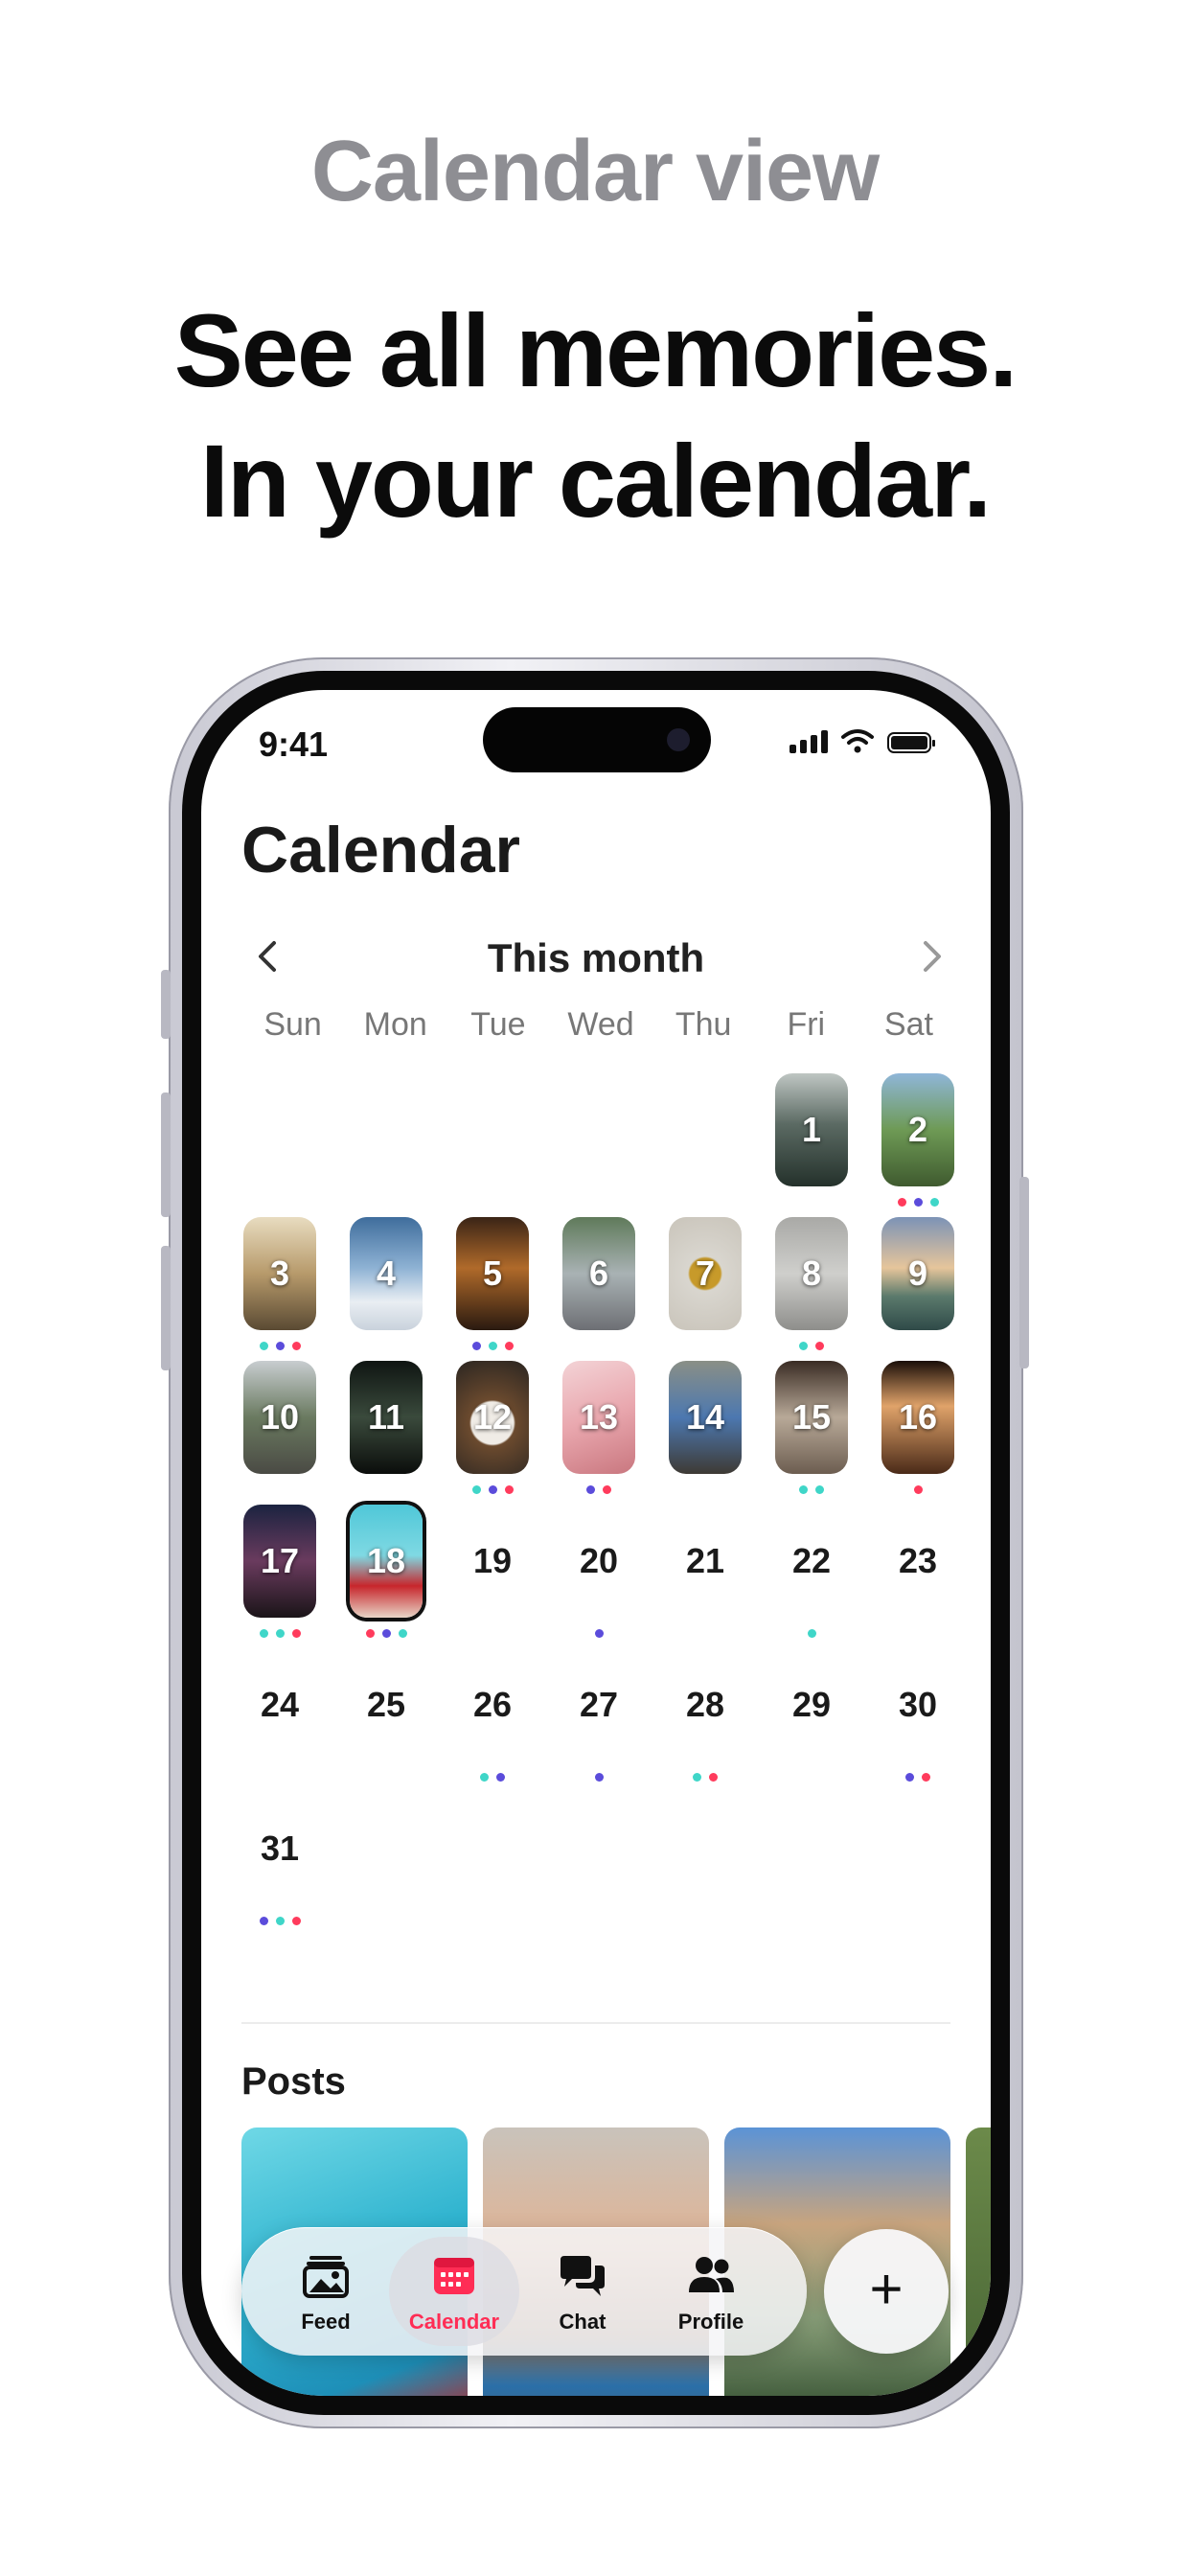  I want to click on camera-icon, so click(679, 739).